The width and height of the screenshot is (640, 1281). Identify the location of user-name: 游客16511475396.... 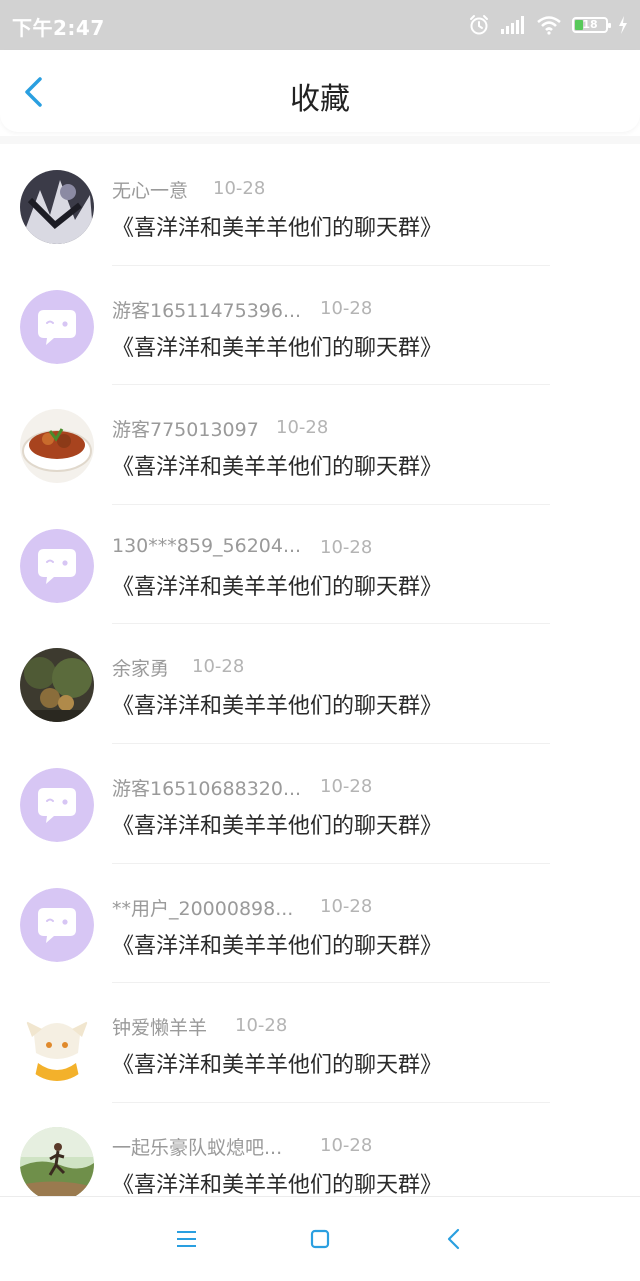
(207, 310).